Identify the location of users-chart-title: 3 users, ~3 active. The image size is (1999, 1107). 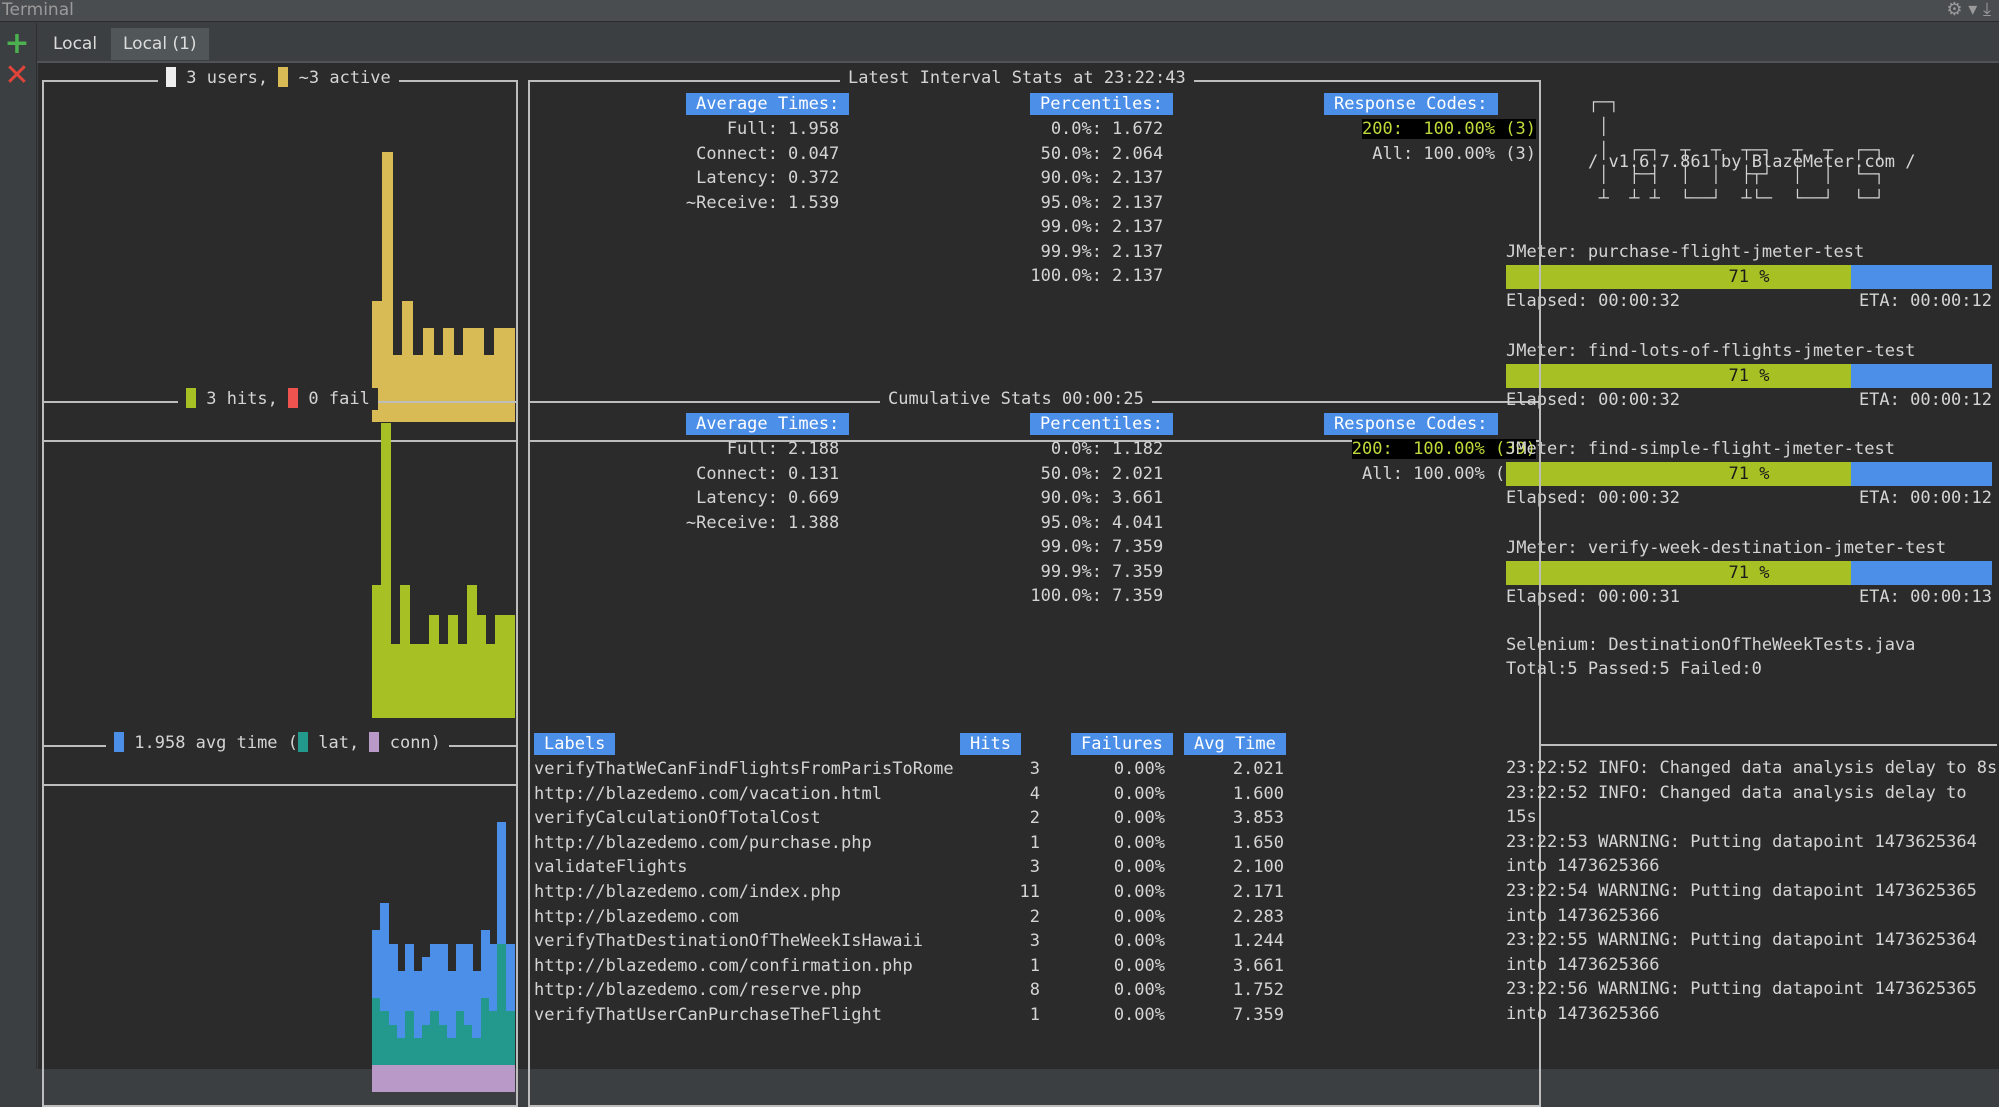
(278, 78).